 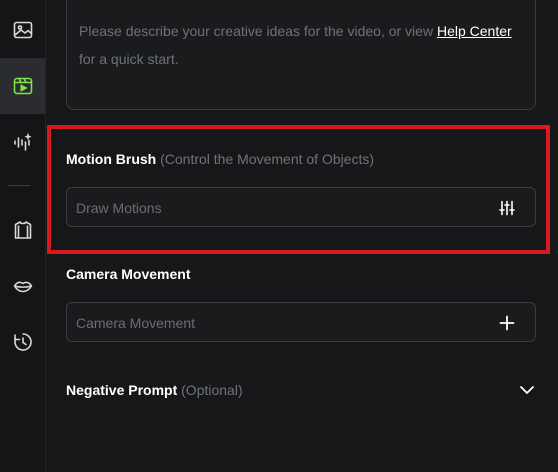 I want to click on camera-movement-field: Camera Movement, so click(x=301, y=322).